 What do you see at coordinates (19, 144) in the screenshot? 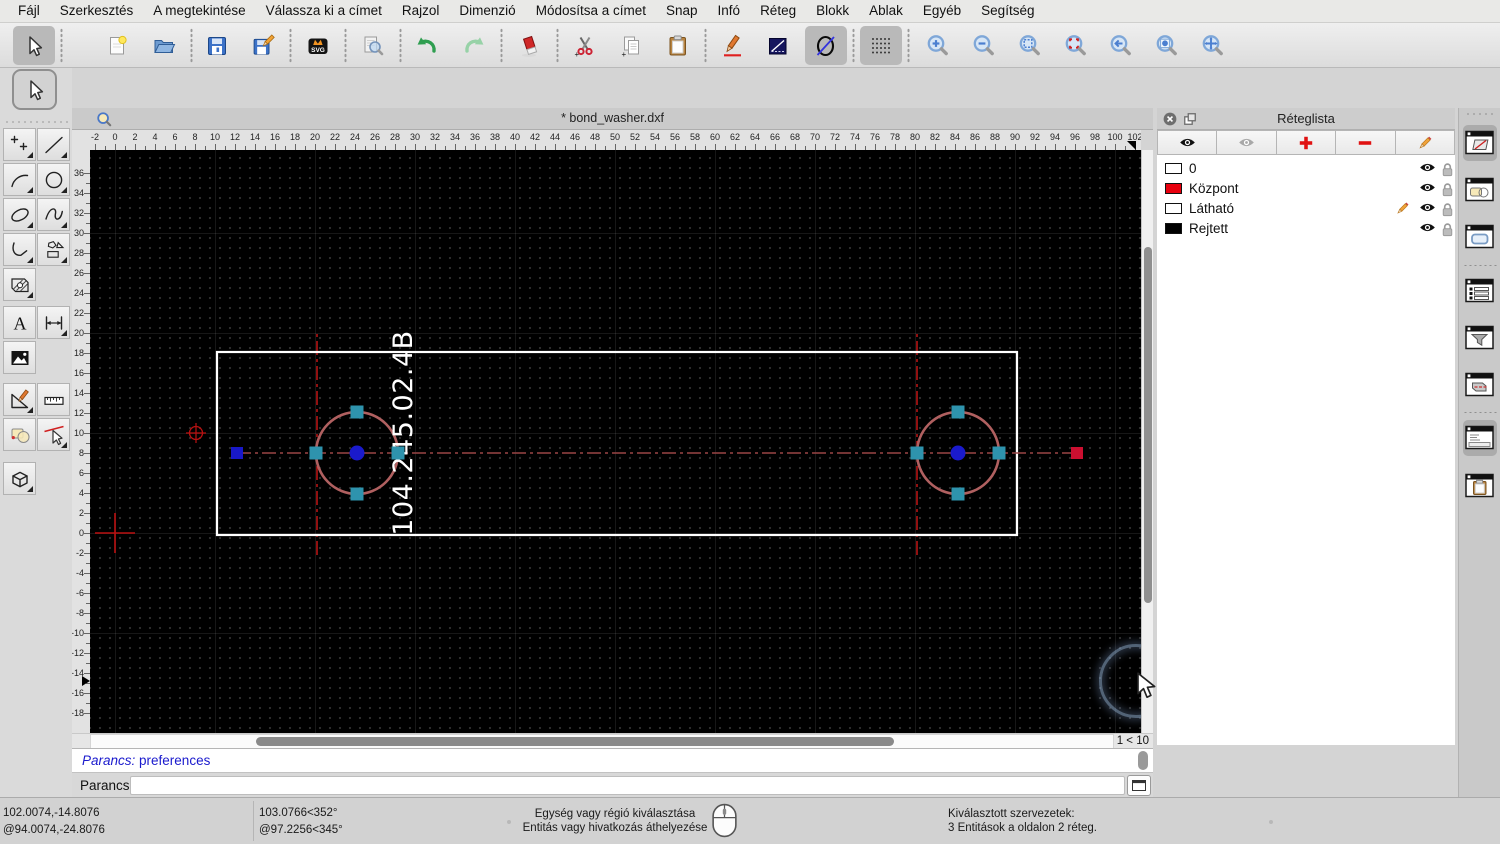
I see `draw-point-button` at bounding box center [19, 144].